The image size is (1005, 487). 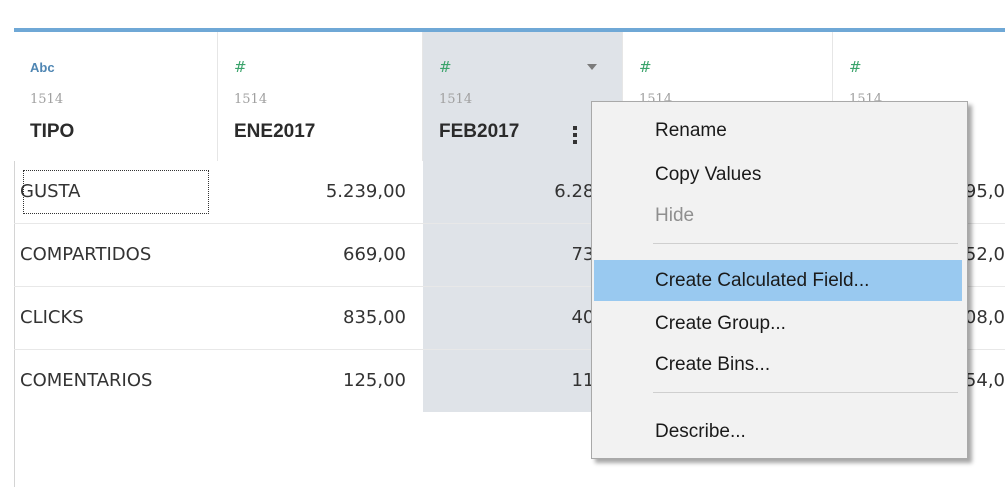 I want to click on chevron-down-icon, so click(x=592, y=67).